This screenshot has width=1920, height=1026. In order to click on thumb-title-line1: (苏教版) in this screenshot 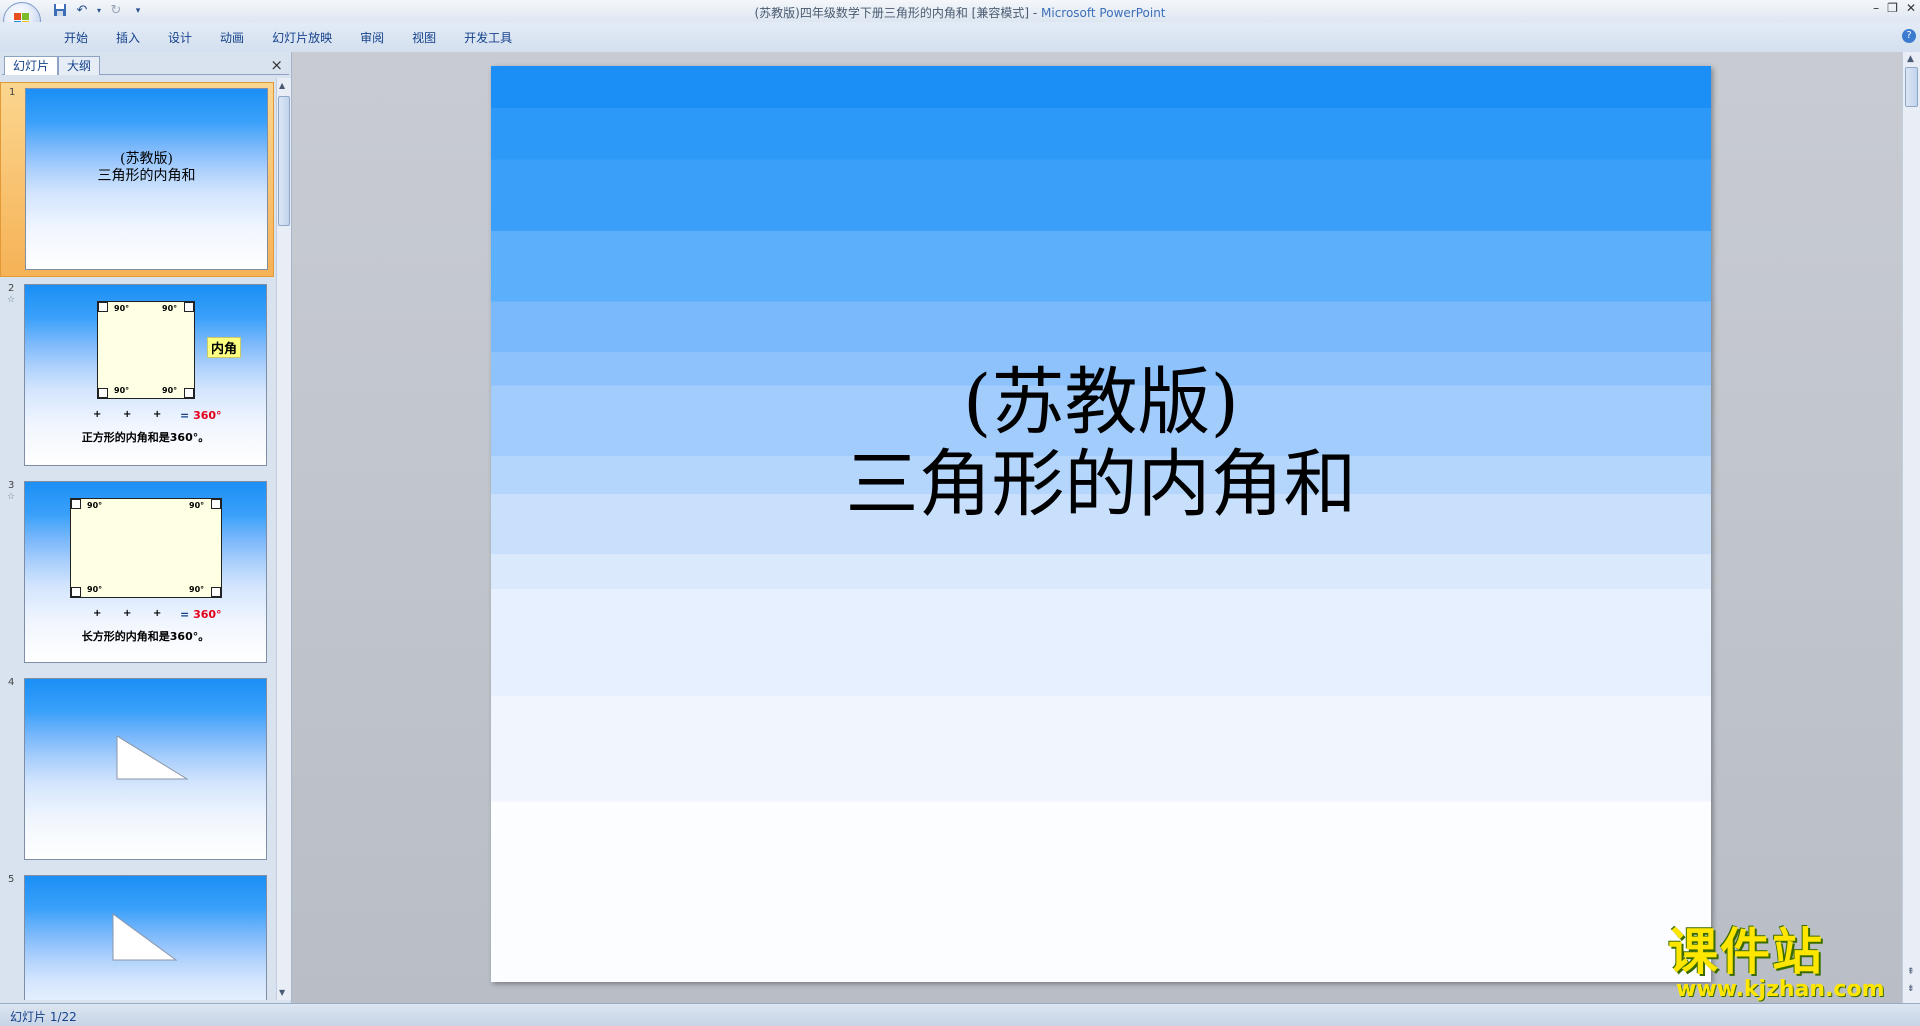, I will do `click(146, 159)`.